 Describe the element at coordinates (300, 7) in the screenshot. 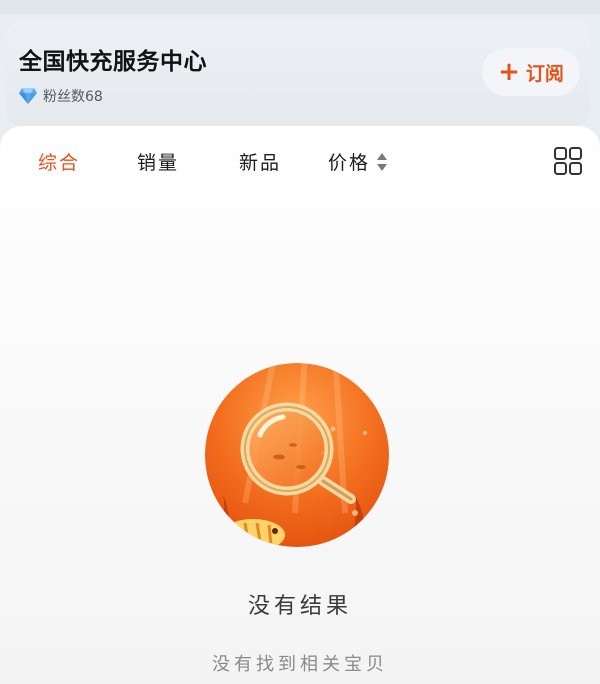

I see `status-bar-strip` at that location.